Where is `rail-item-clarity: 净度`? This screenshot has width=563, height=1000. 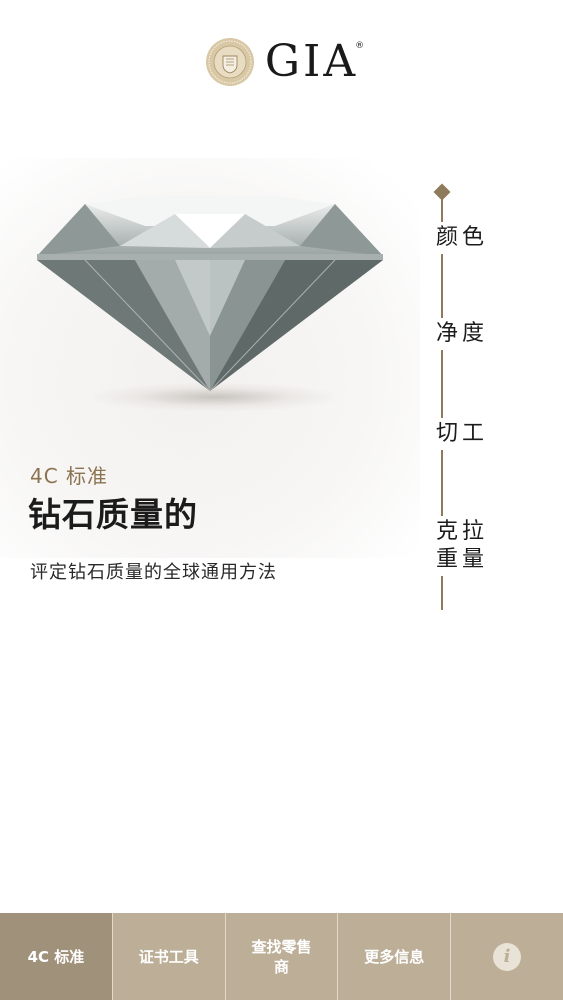
rail-item-clarity: 净度 is located at coordinates (462, 334).